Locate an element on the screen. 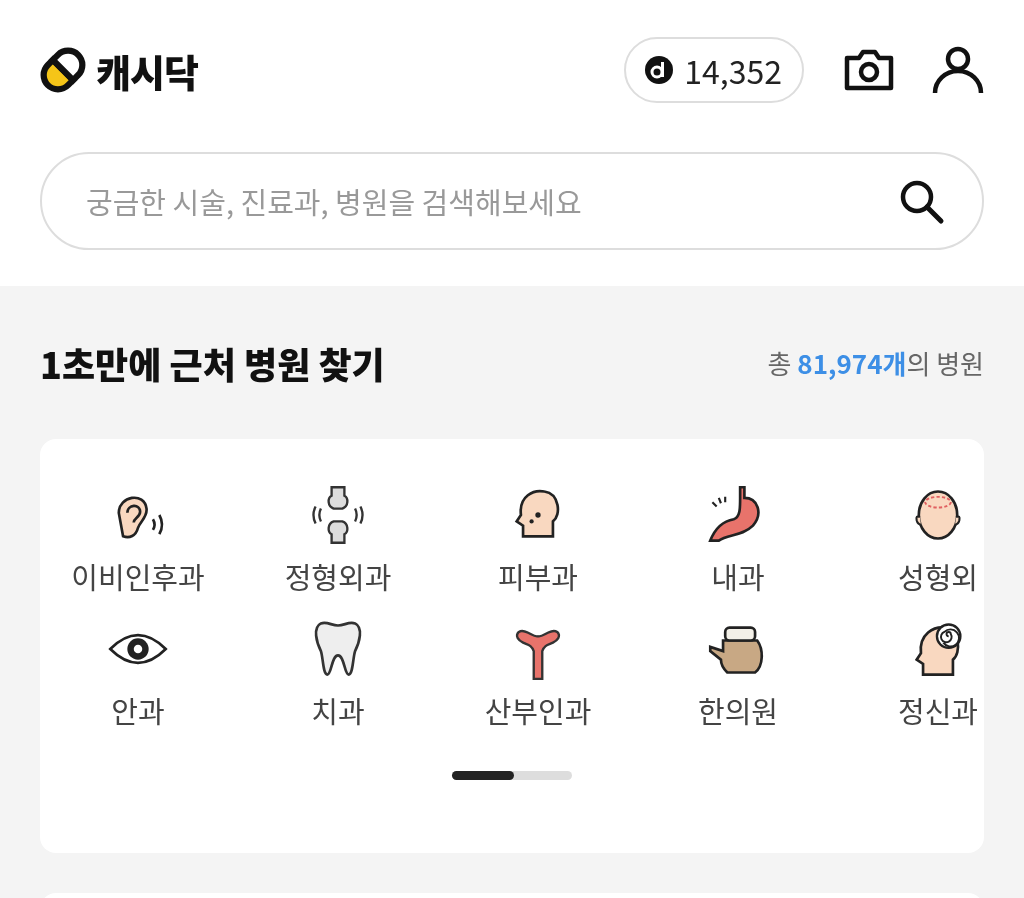 Image resolution: width=1024 pixels, height=898 pixels. pill-icon is located at coordinates (63, 70).